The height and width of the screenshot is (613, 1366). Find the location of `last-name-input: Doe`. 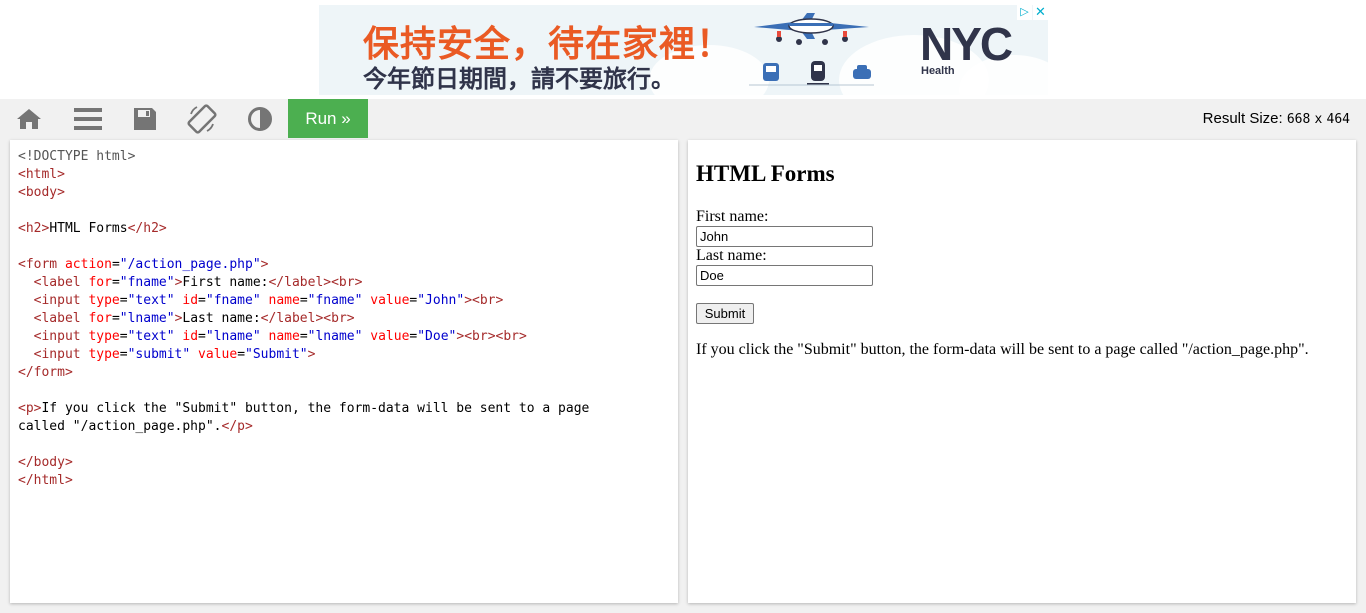

last-name-input: Doe is located at coordinates (784, 275).